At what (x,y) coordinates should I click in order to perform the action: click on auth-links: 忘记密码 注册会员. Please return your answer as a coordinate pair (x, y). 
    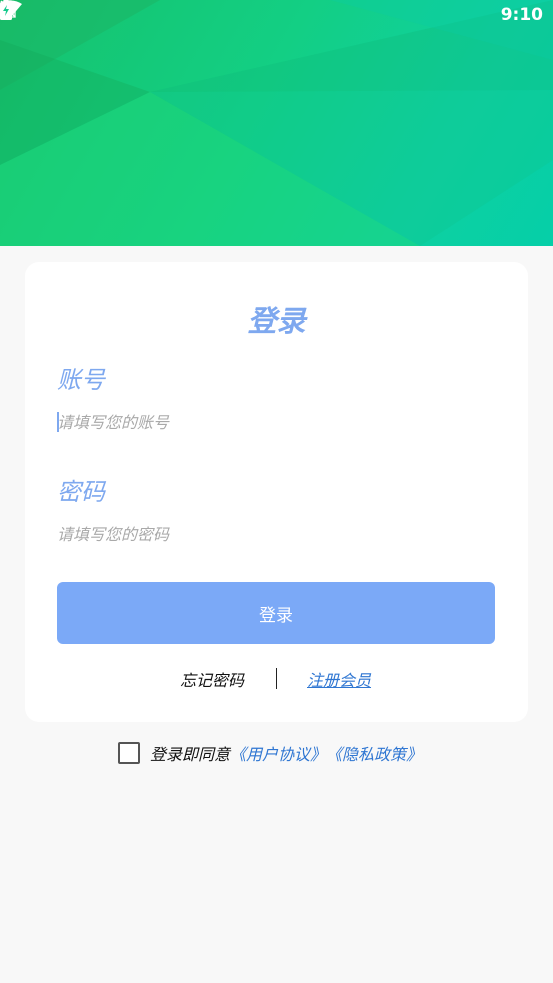
    Looking at the image, I should click on (276, 679).